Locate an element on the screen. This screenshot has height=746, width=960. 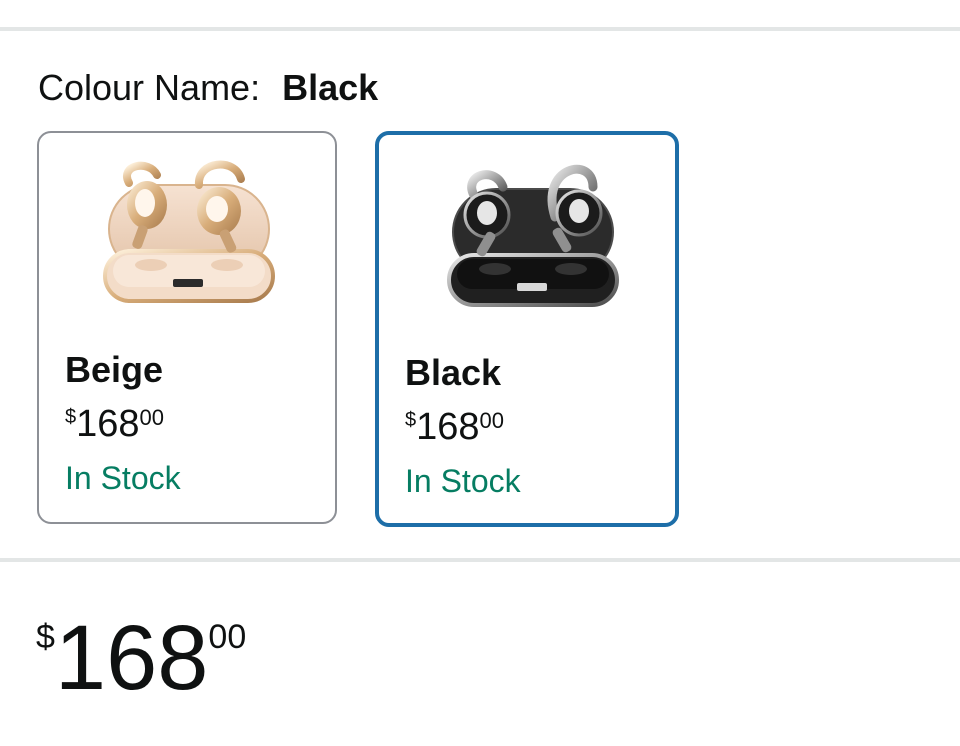
swatch-black-price: $16800 is located at coordinates (454, 427).